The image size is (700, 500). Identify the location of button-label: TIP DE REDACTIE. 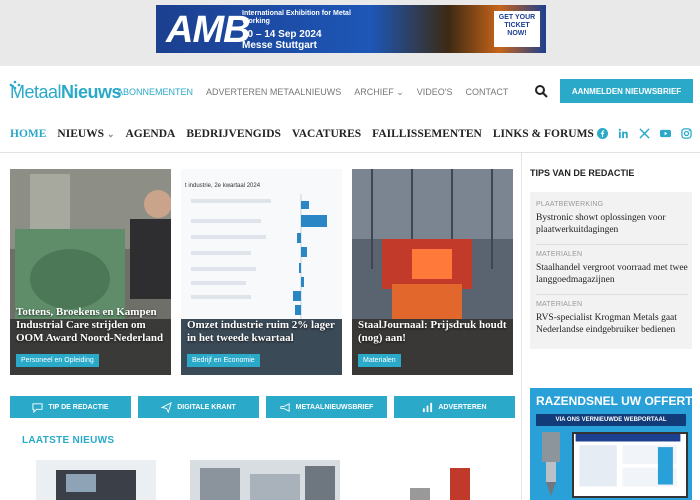
(78, 407).